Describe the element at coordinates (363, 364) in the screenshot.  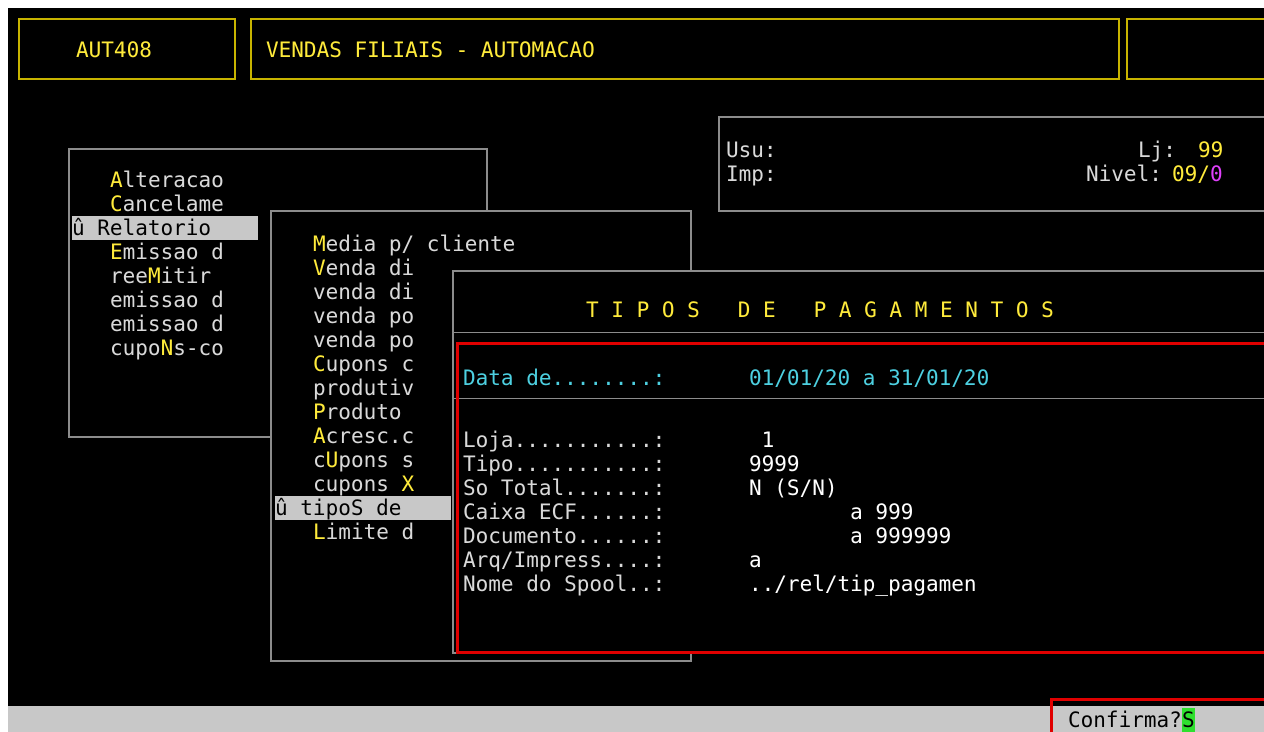
I see `menu-item: Cupons c` at that location.